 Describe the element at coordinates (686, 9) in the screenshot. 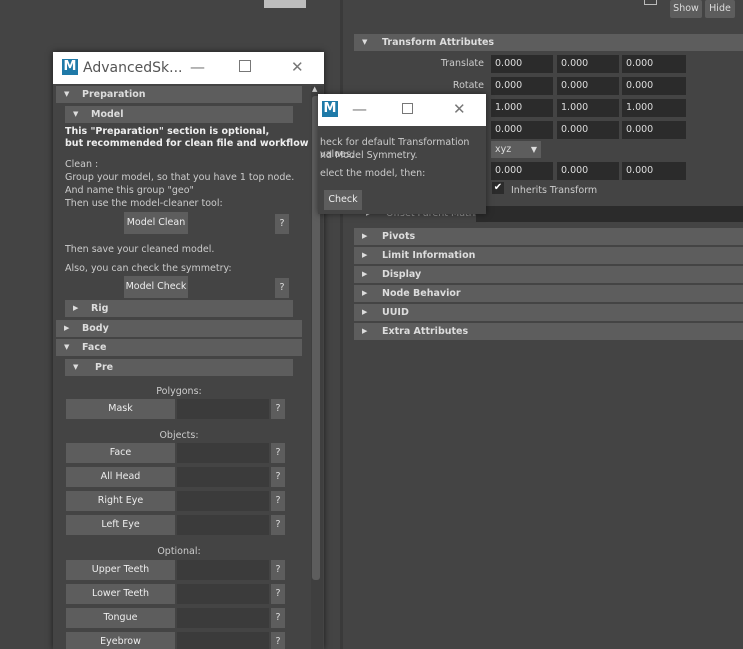

I see `show-button: Show` at that location.